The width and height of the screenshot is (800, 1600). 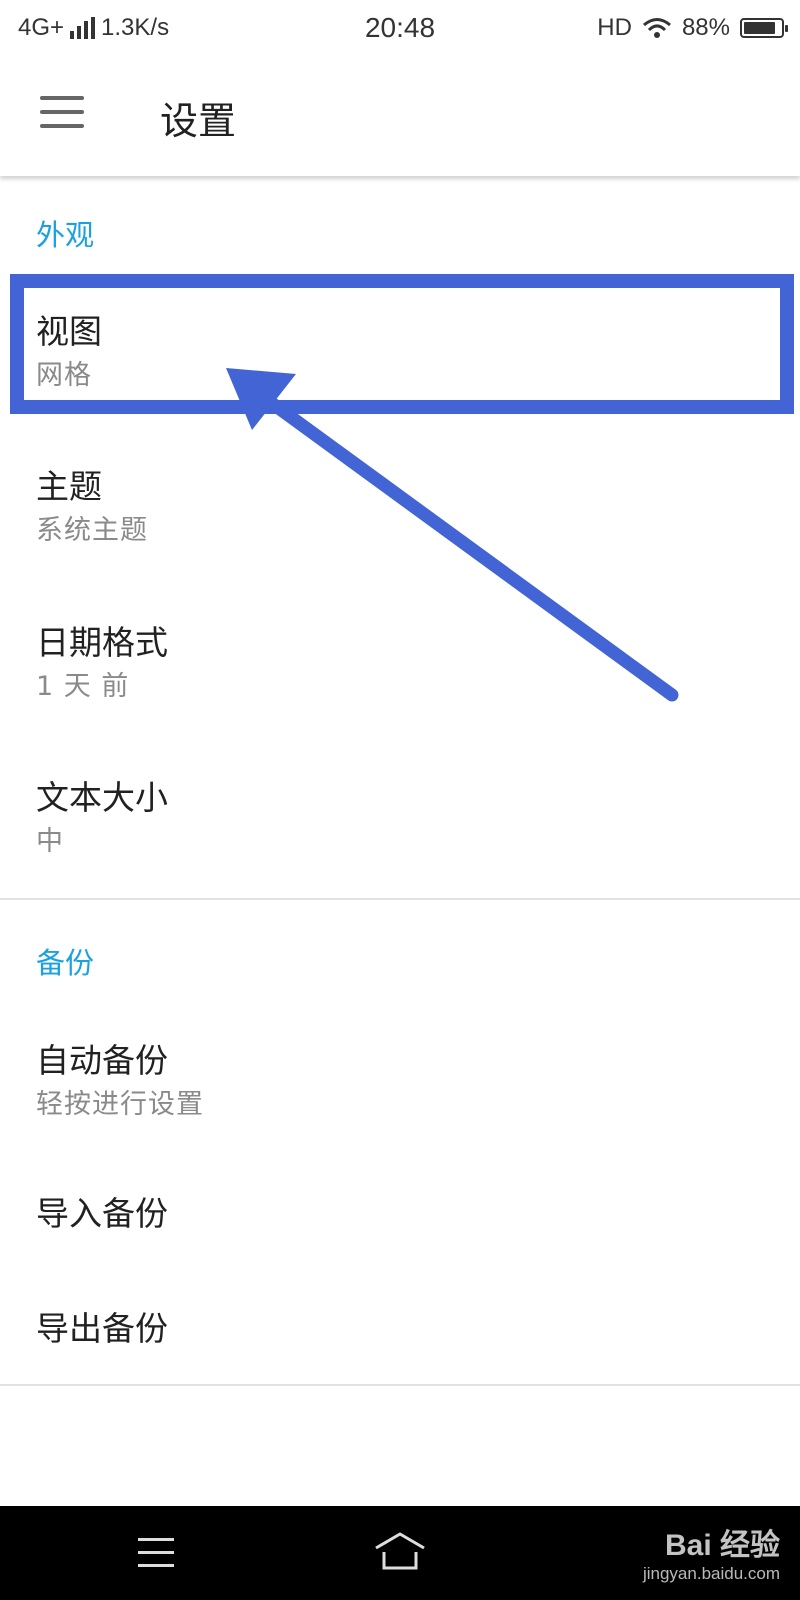 What do you see at coordinates (711, 1573) in the screenshot?
I see `watermark-site: jingyan.baidu.com` at bounding box center [711, 1573].